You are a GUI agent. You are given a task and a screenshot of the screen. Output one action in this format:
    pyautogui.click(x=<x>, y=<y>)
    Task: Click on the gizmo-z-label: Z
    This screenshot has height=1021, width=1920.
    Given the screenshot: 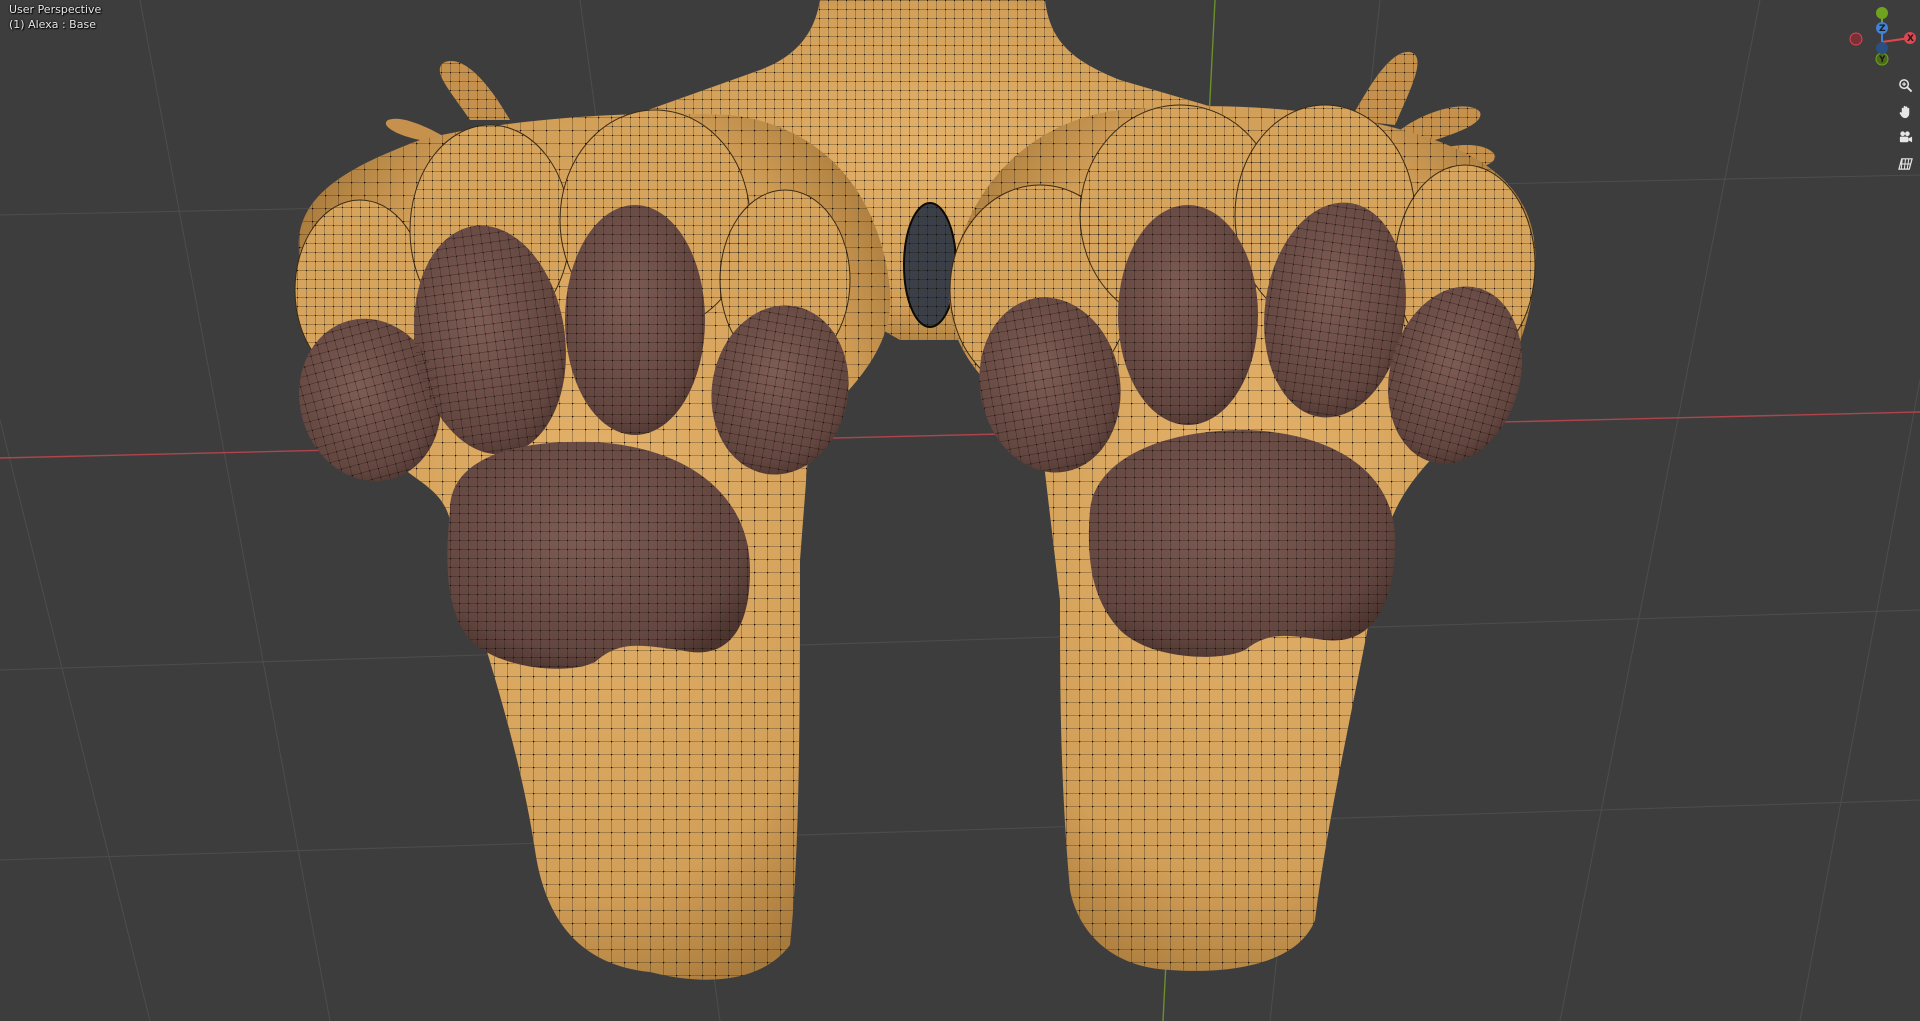 What is the action you would take?
    pyautogui.click(x=1882, y=29)
    